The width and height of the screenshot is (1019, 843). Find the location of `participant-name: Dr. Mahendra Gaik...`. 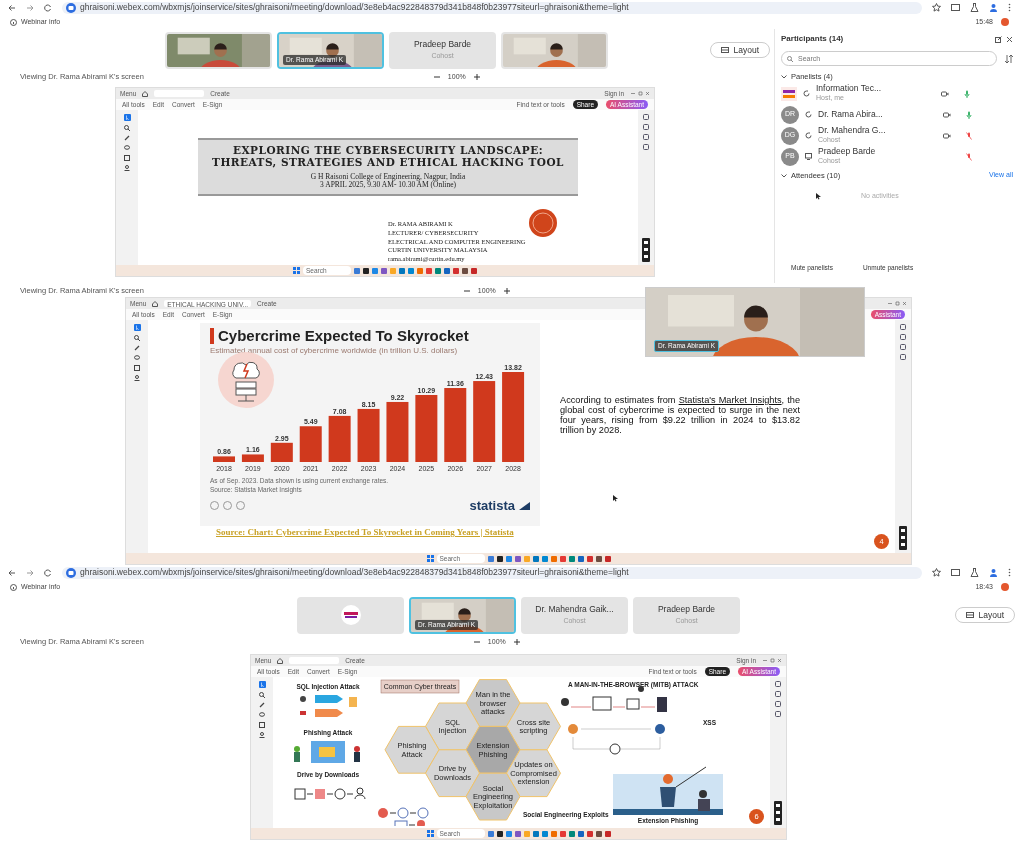

participant-name: Dr. Mahendra Gaik... is located at coordinates (574, 610).